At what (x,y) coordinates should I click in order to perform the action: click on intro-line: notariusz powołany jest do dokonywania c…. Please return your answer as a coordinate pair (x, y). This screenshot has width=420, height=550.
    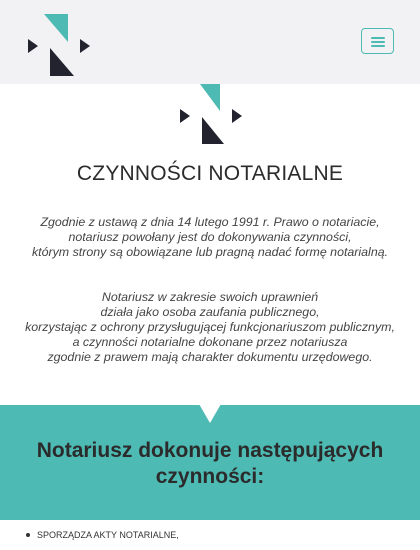
    Looking at the image, I should click on (210, 237).